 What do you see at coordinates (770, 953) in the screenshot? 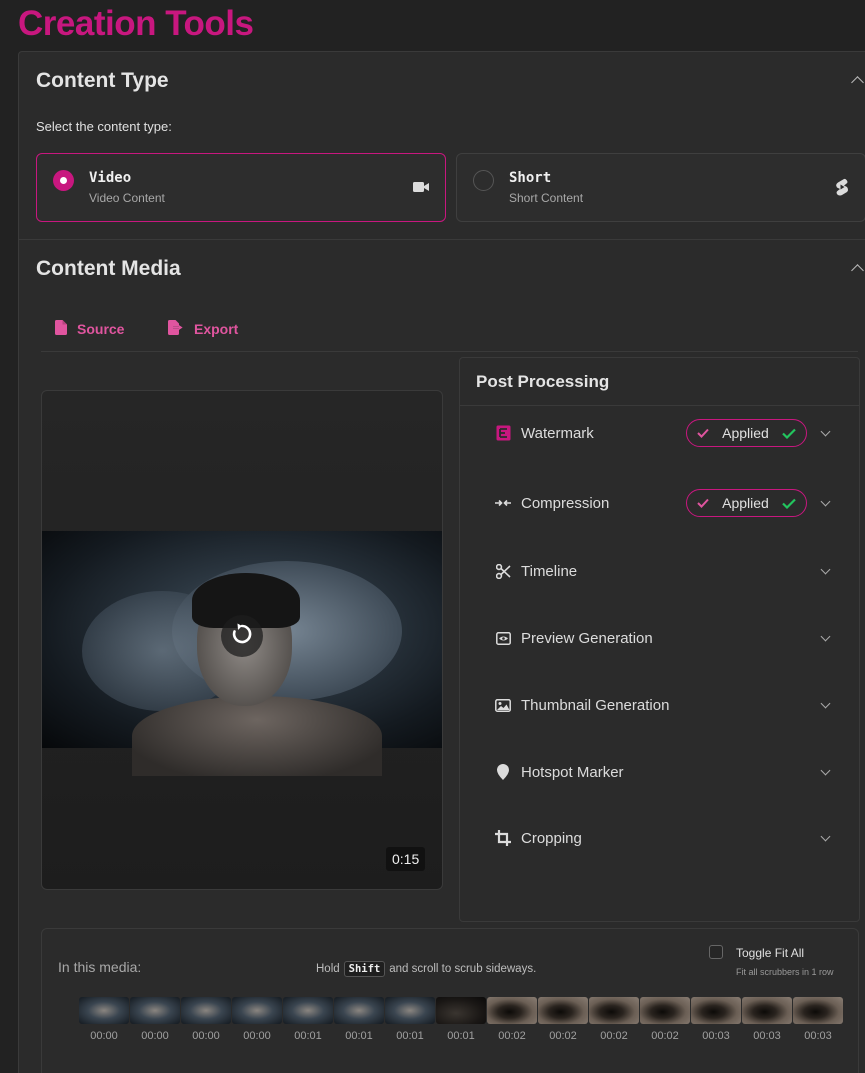
I see `toggle-fit-all-label: Toggle Fit All` at bounding box center [770, 953].